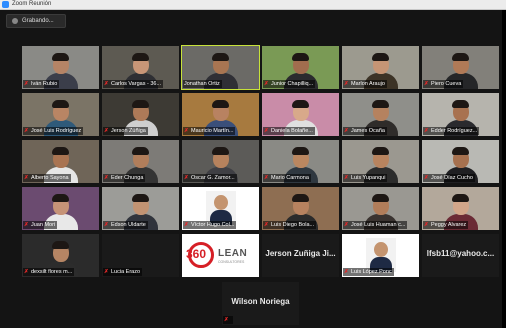 The image size is (506, 328). Describe the element at coordinates (446, 84) in the screenshot. I see `participant-name: Piero Cueva` at that location.